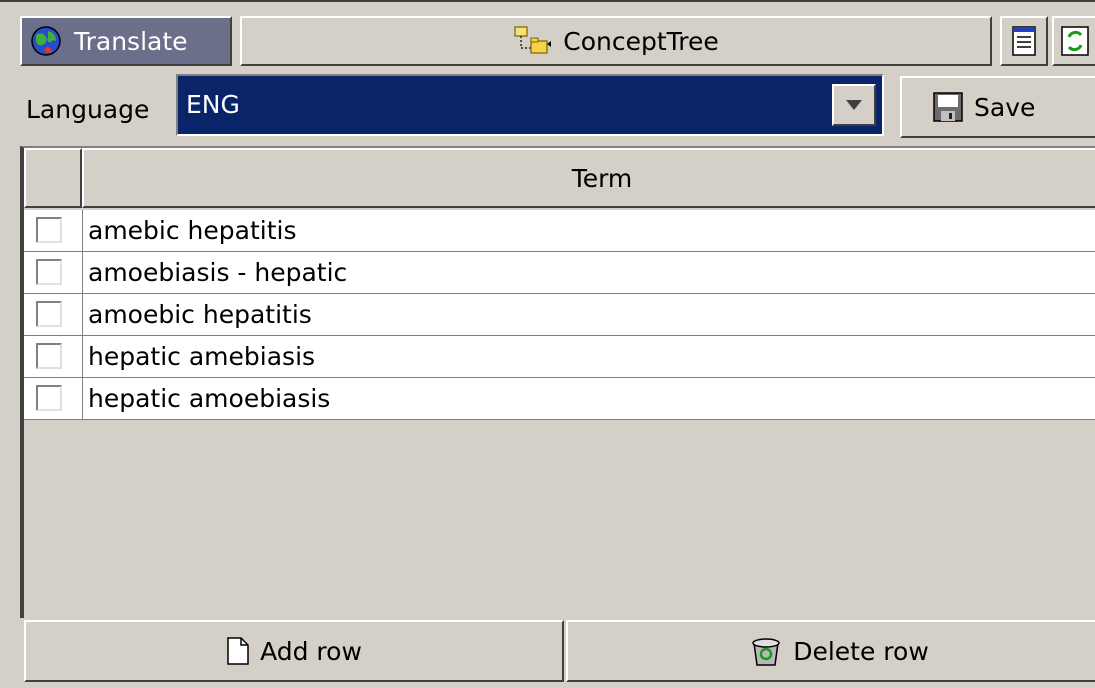  What do you see at coordinates (559, 357) in the screenshot?
I see `table-row: hepatic amebiasis` at bounding box center [559, 357].